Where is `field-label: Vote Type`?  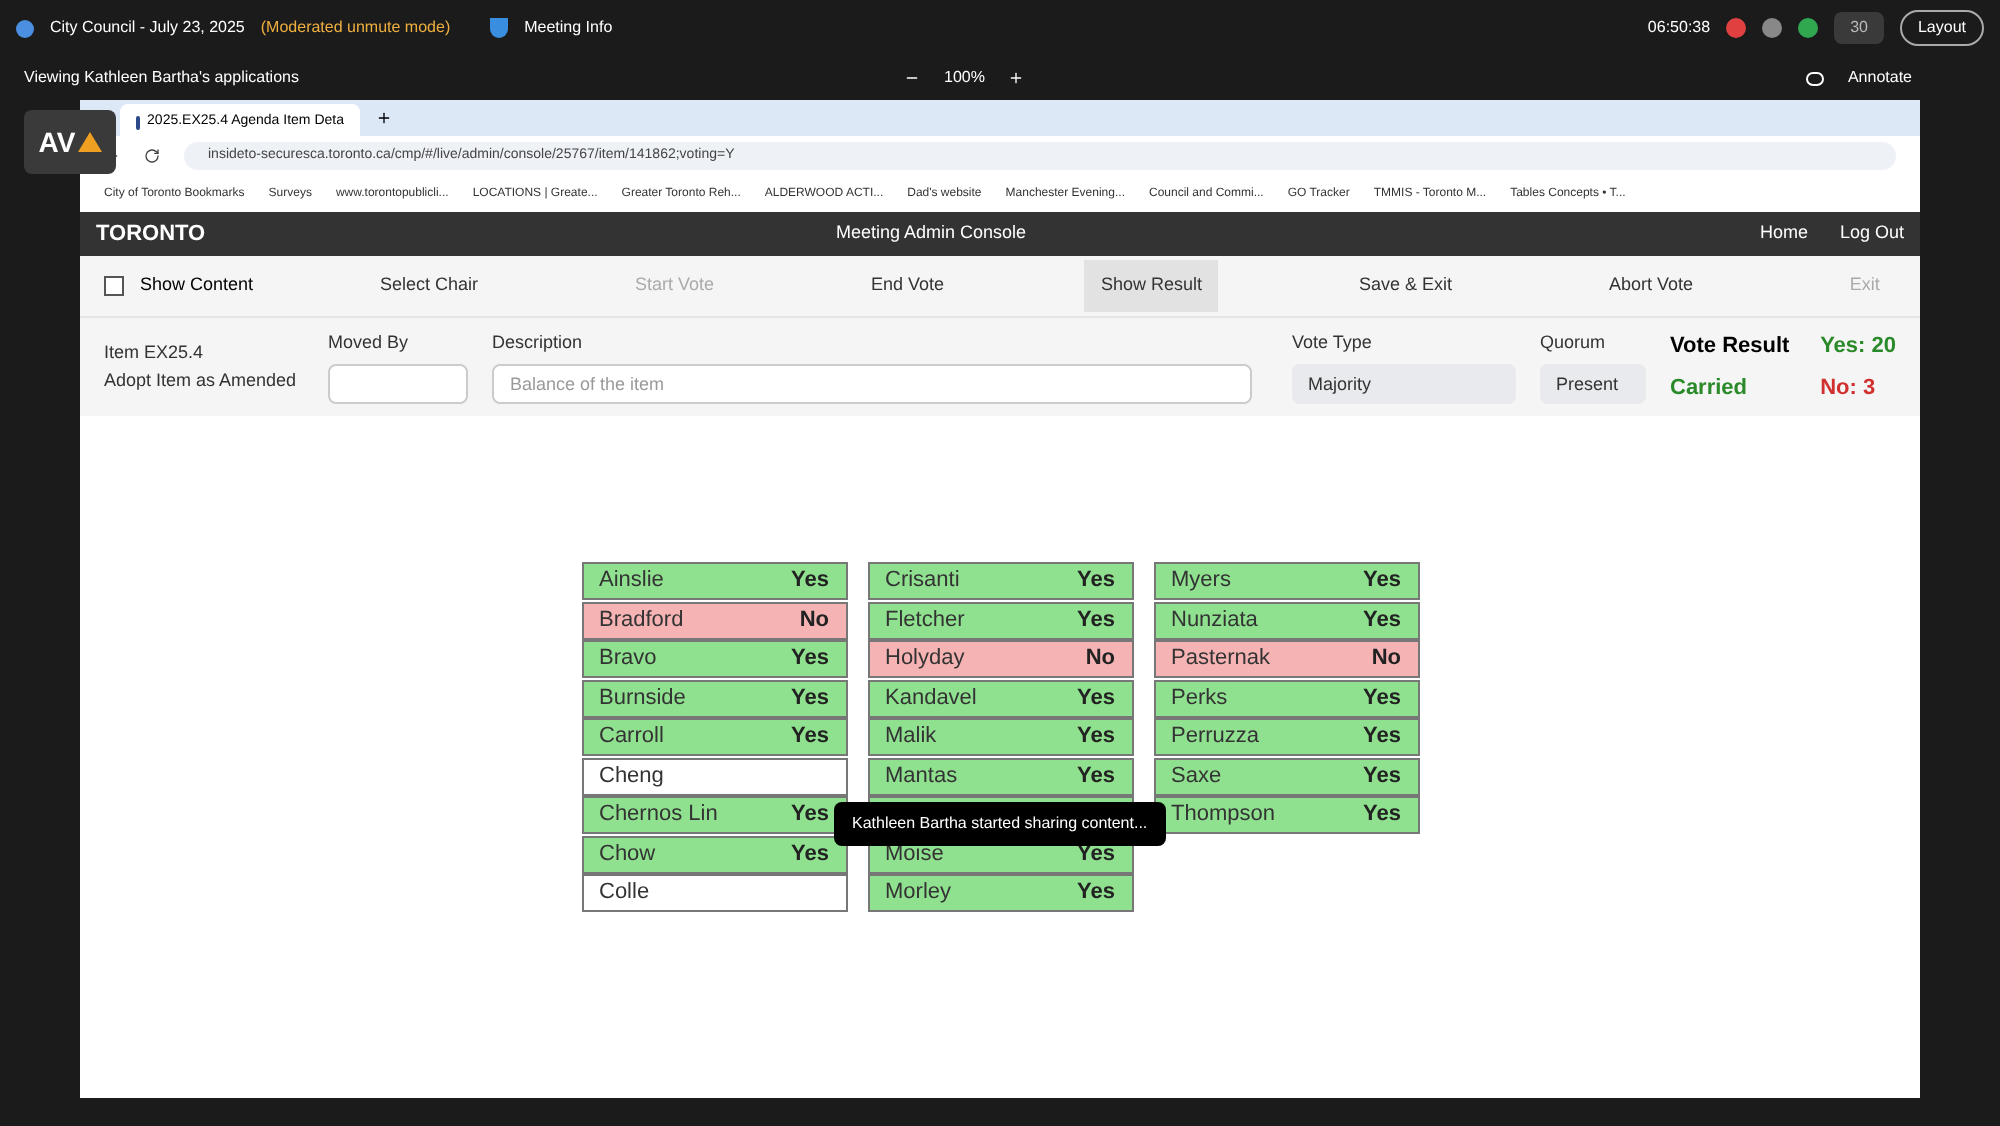
field-label: Vote Type is located at coordinates (1333, 342).